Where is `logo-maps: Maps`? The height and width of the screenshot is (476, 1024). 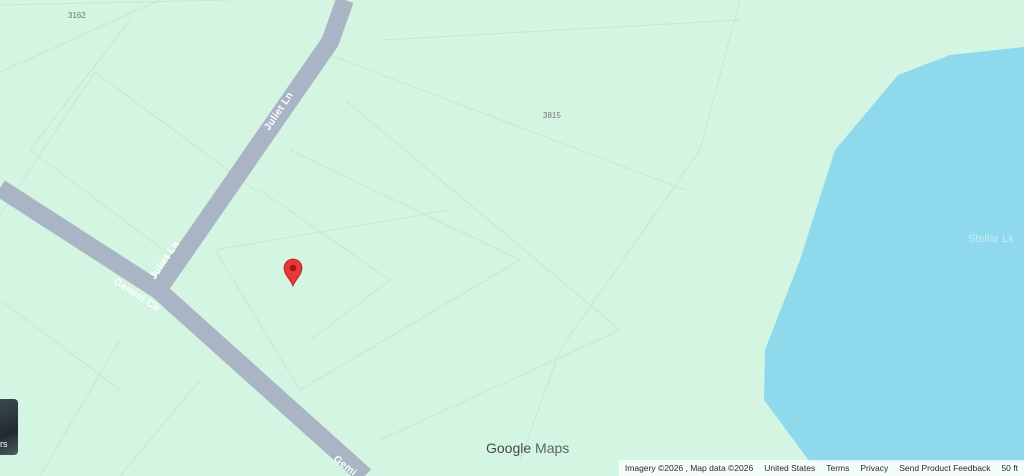 logo-maps: Maps is located at coordinates (552, 448).